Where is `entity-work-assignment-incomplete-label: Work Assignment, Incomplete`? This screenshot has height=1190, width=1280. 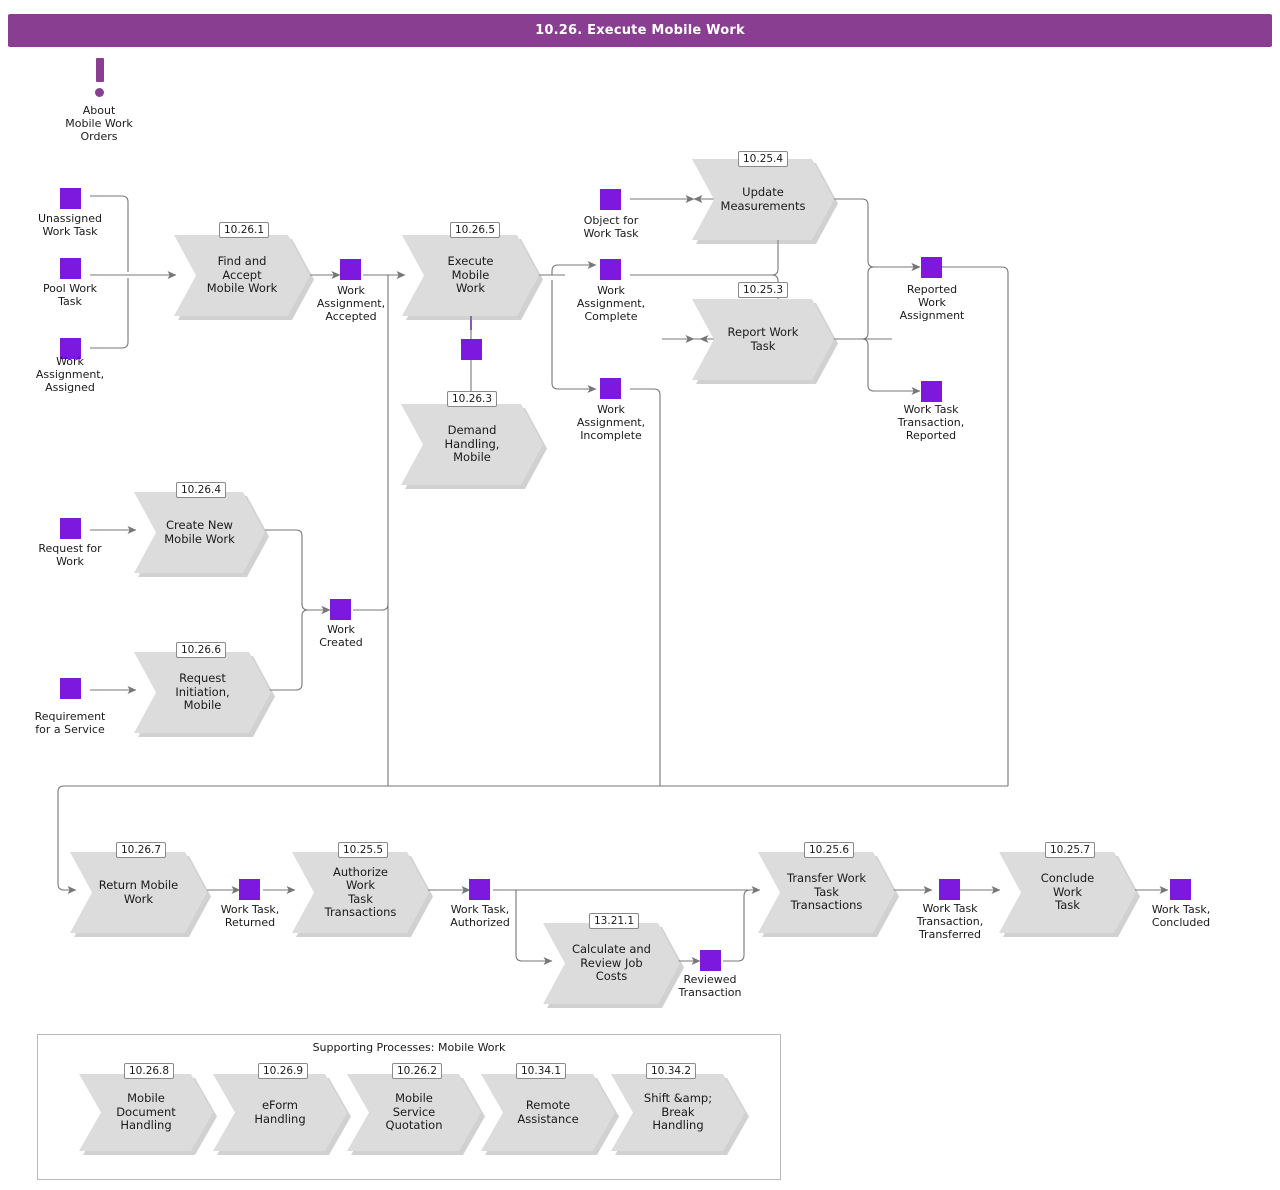 entity-work-assignment-incomplete-label: Work Assignment, Incomplete is located at coordinates (611, 422).